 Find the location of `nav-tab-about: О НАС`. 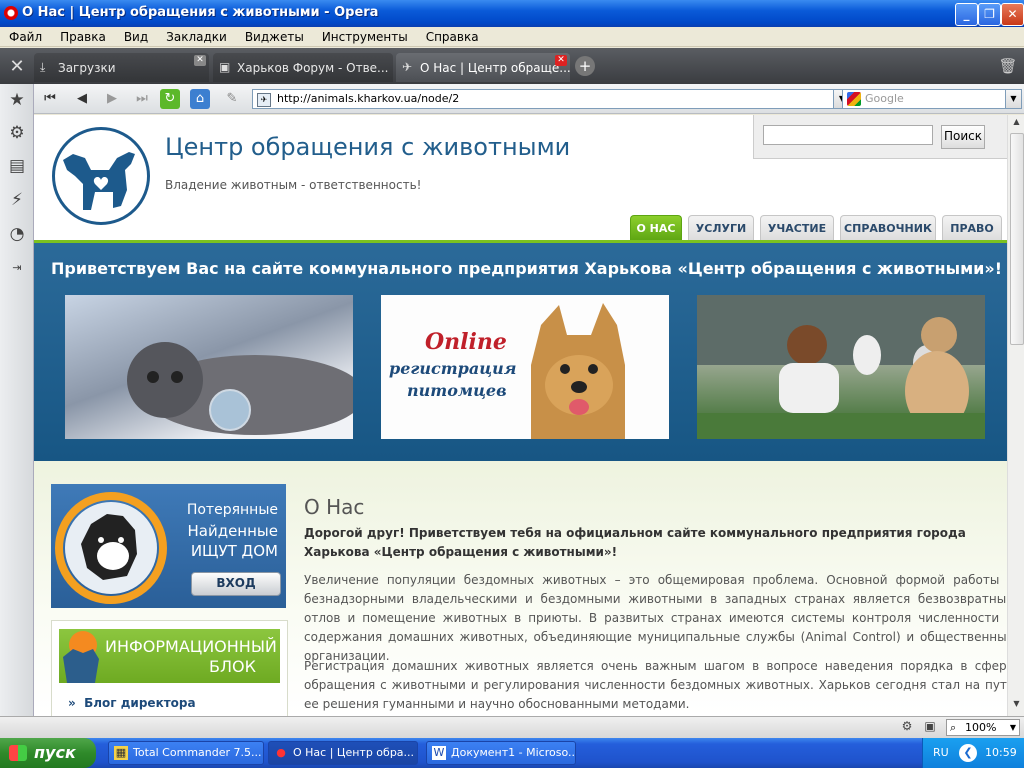

nav-tab-about: О НАС is located at coordinates (656, 228).